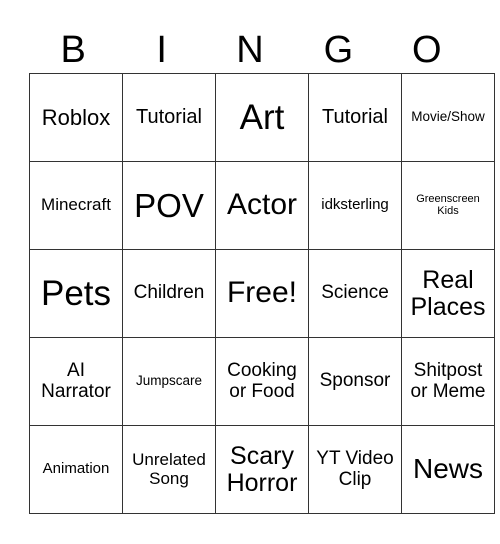  Describe the element at coordinates (76, 381) in the screenshot. I see `bingo-cell: AI Narrator` at that location.